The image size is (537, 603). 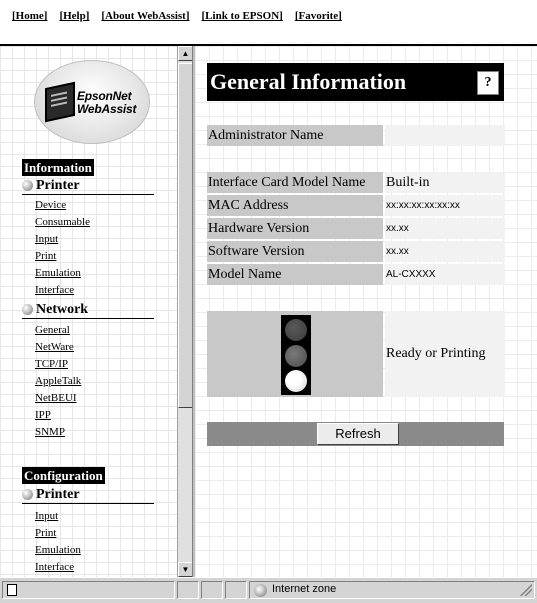 I want to click on help-question-icon: ?, so click(x=488, y=83).